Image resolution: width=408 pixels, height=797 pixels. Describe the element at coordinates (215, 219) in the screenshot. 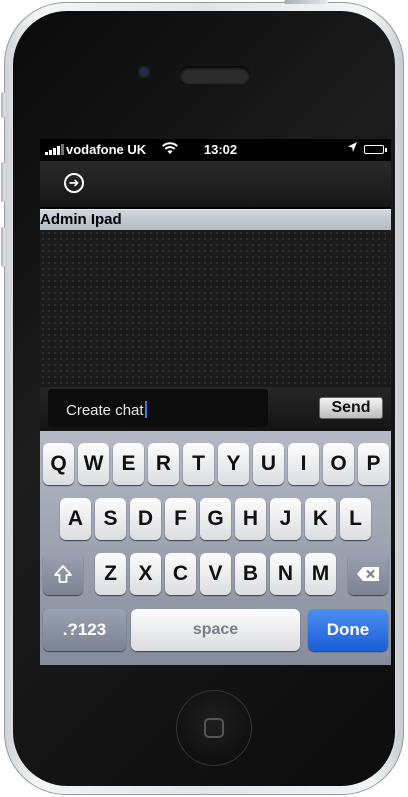

I see `chat-header: Admin Ipad` at that location.